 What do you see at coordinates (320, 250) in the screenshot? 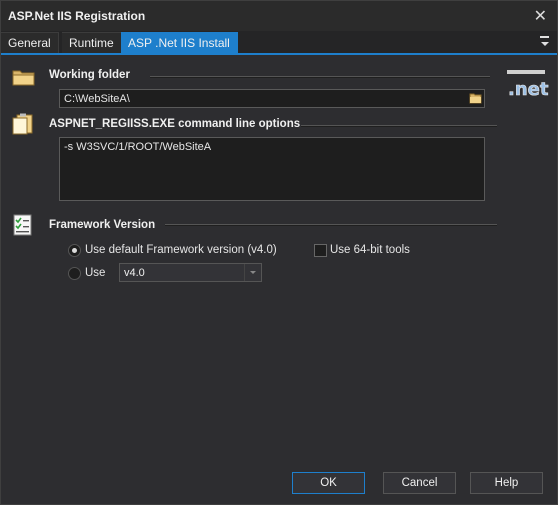
I see `use-64bit-checkbox` at bounding box center [320, 250].